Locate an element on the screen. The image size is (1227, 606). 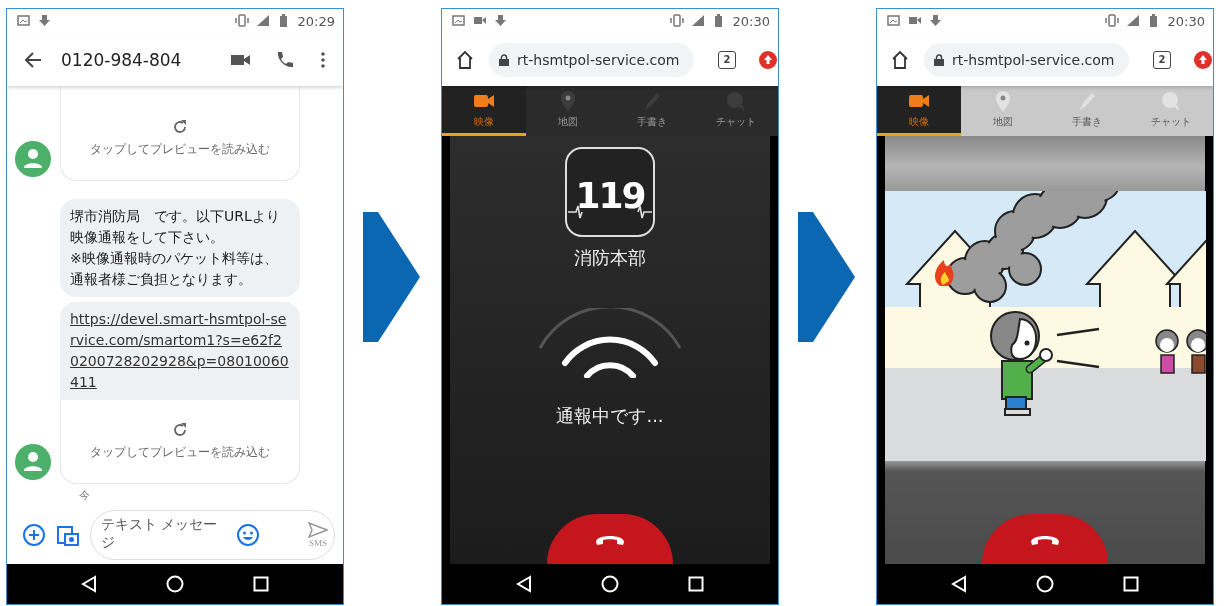
video-call-icon is located at coordinates (241, 59).